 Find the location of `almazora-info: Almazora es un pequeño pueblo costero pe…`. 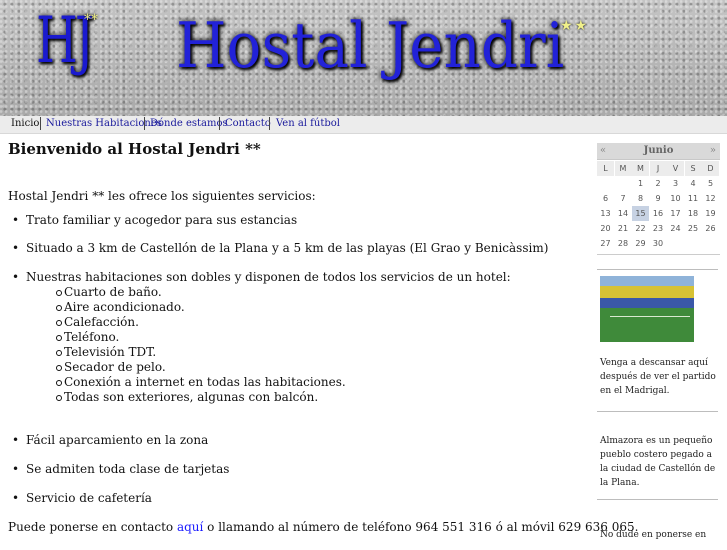

almazora-info: Almazora es un pequeño pueblo costero pe… is located at coordinates (657, 451).